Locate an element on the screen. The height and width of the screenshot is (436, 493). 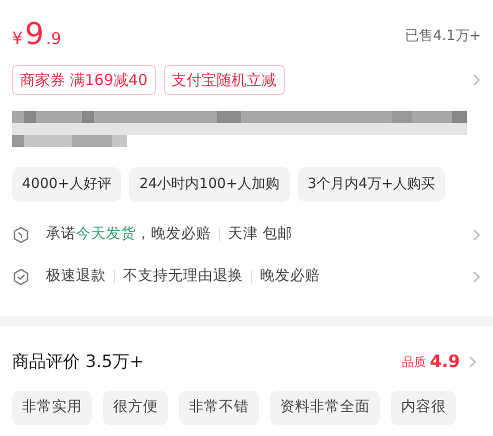
review-tag: 很方便 is located at coordinates (135, 408).